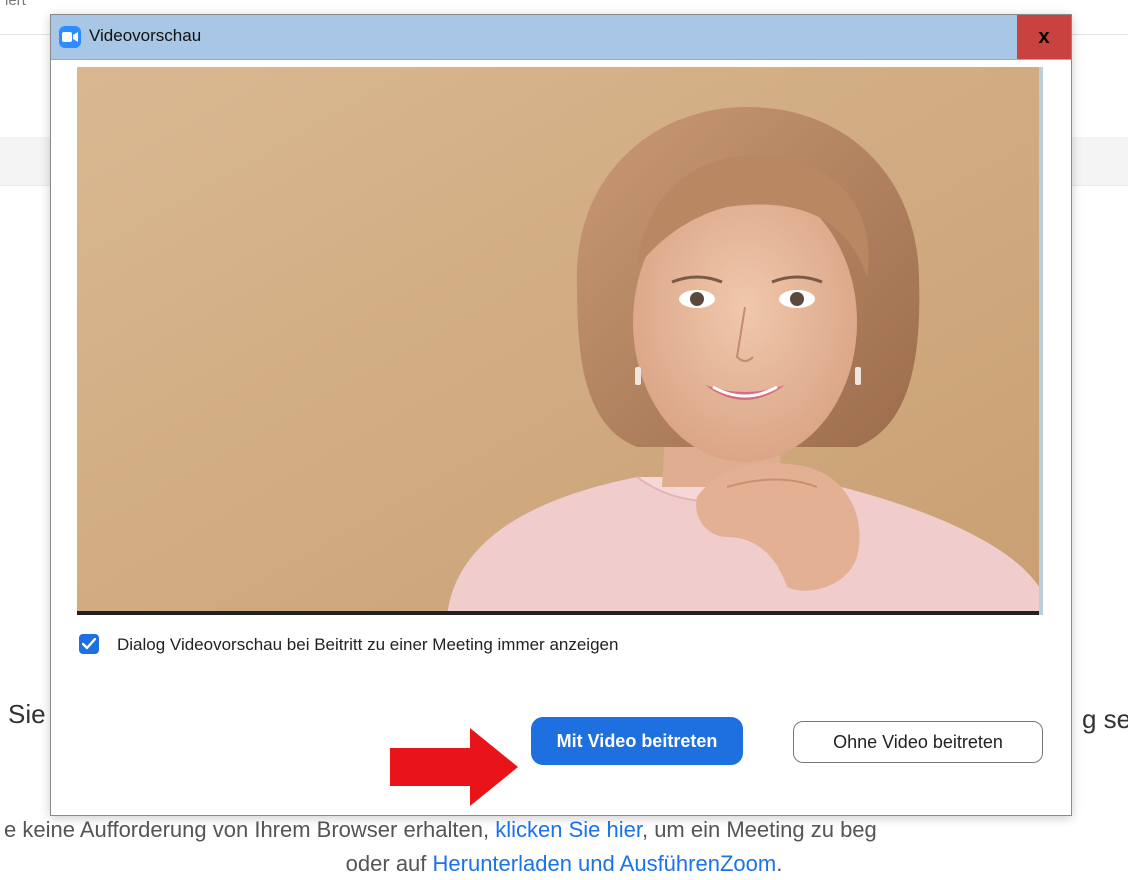  What do you see at coordinates (759, 829) in the screenshot?
I see `background-instruction-text-end: , um ein Meeting zu beg` at bounding box center [759, 829].